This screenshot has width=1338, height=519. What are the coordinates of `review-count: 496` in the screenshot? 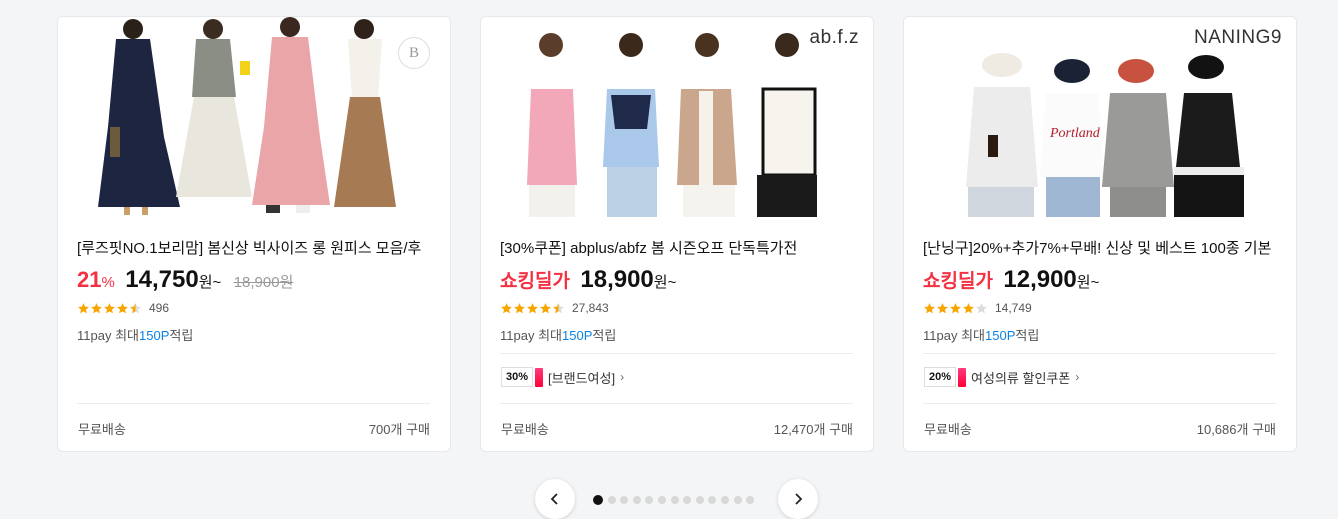 It's located at (159, 308).